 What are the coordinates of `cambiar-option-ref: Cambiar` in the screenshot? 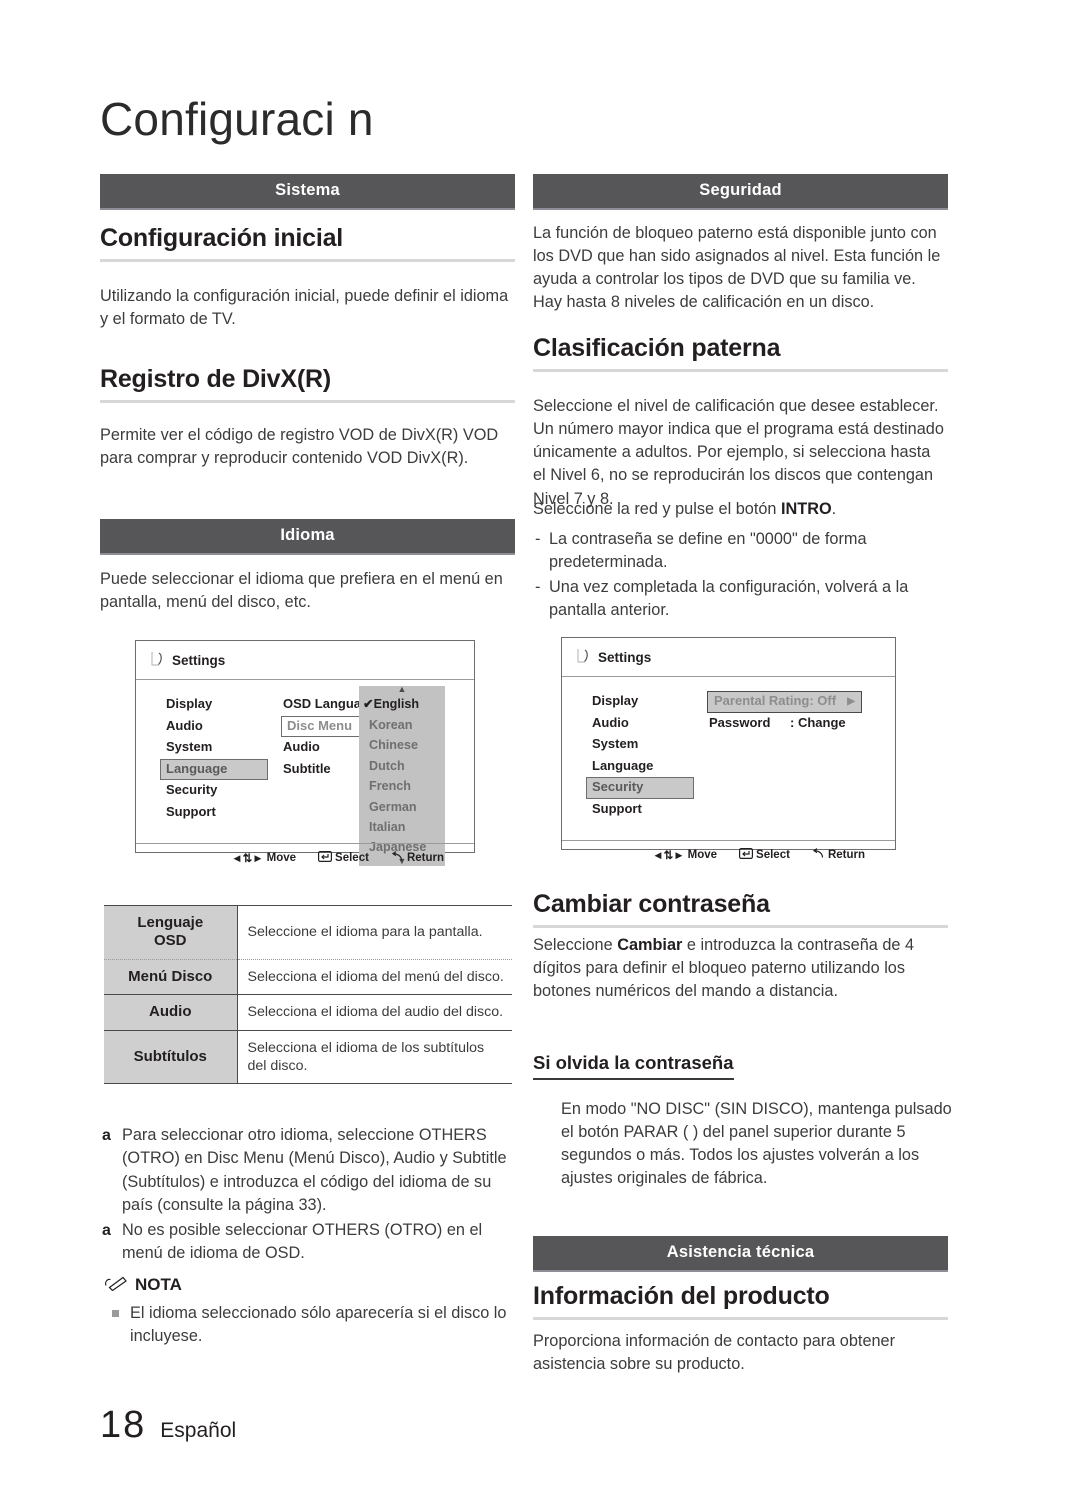 It's located at (650, 945).